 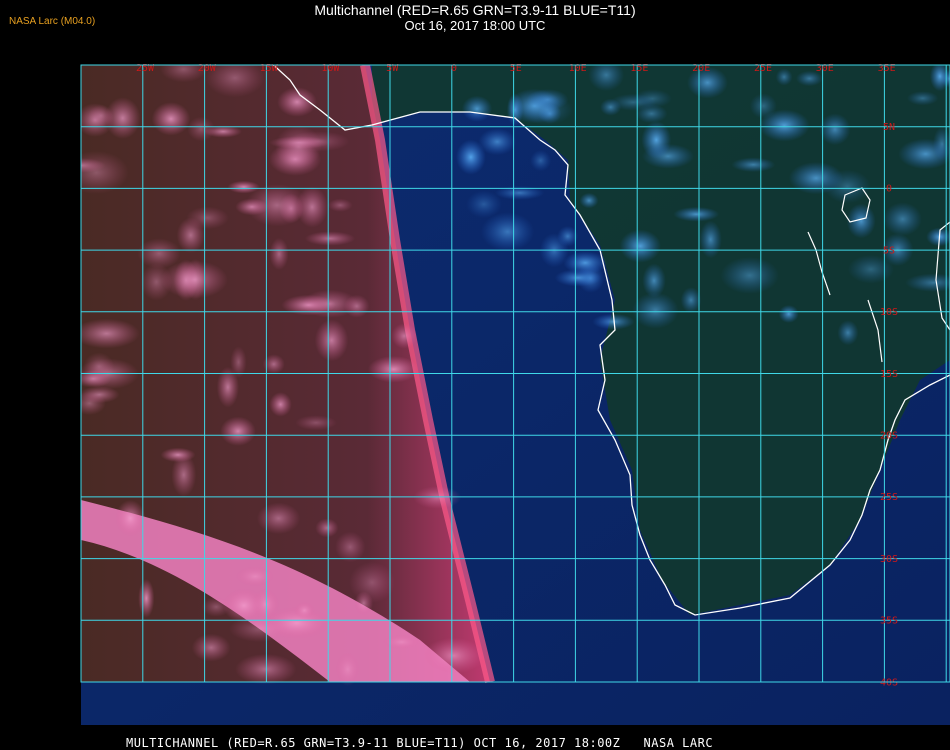 What do you see at coordinates (889, 559) in the screenshot?
I see `latitude-label: 30S` at bounding box center [889, 559].